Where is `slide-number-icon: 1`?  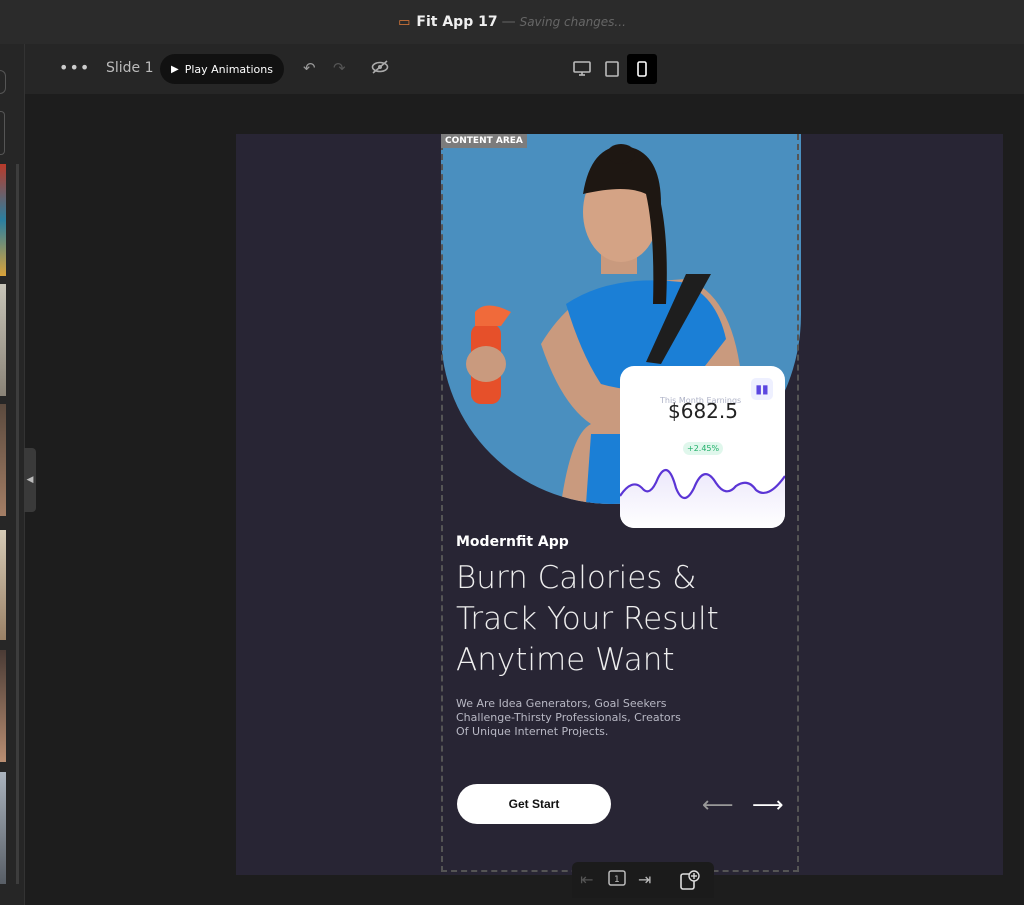 slide-number-icon: 1 is located at coordinates (618, 881).